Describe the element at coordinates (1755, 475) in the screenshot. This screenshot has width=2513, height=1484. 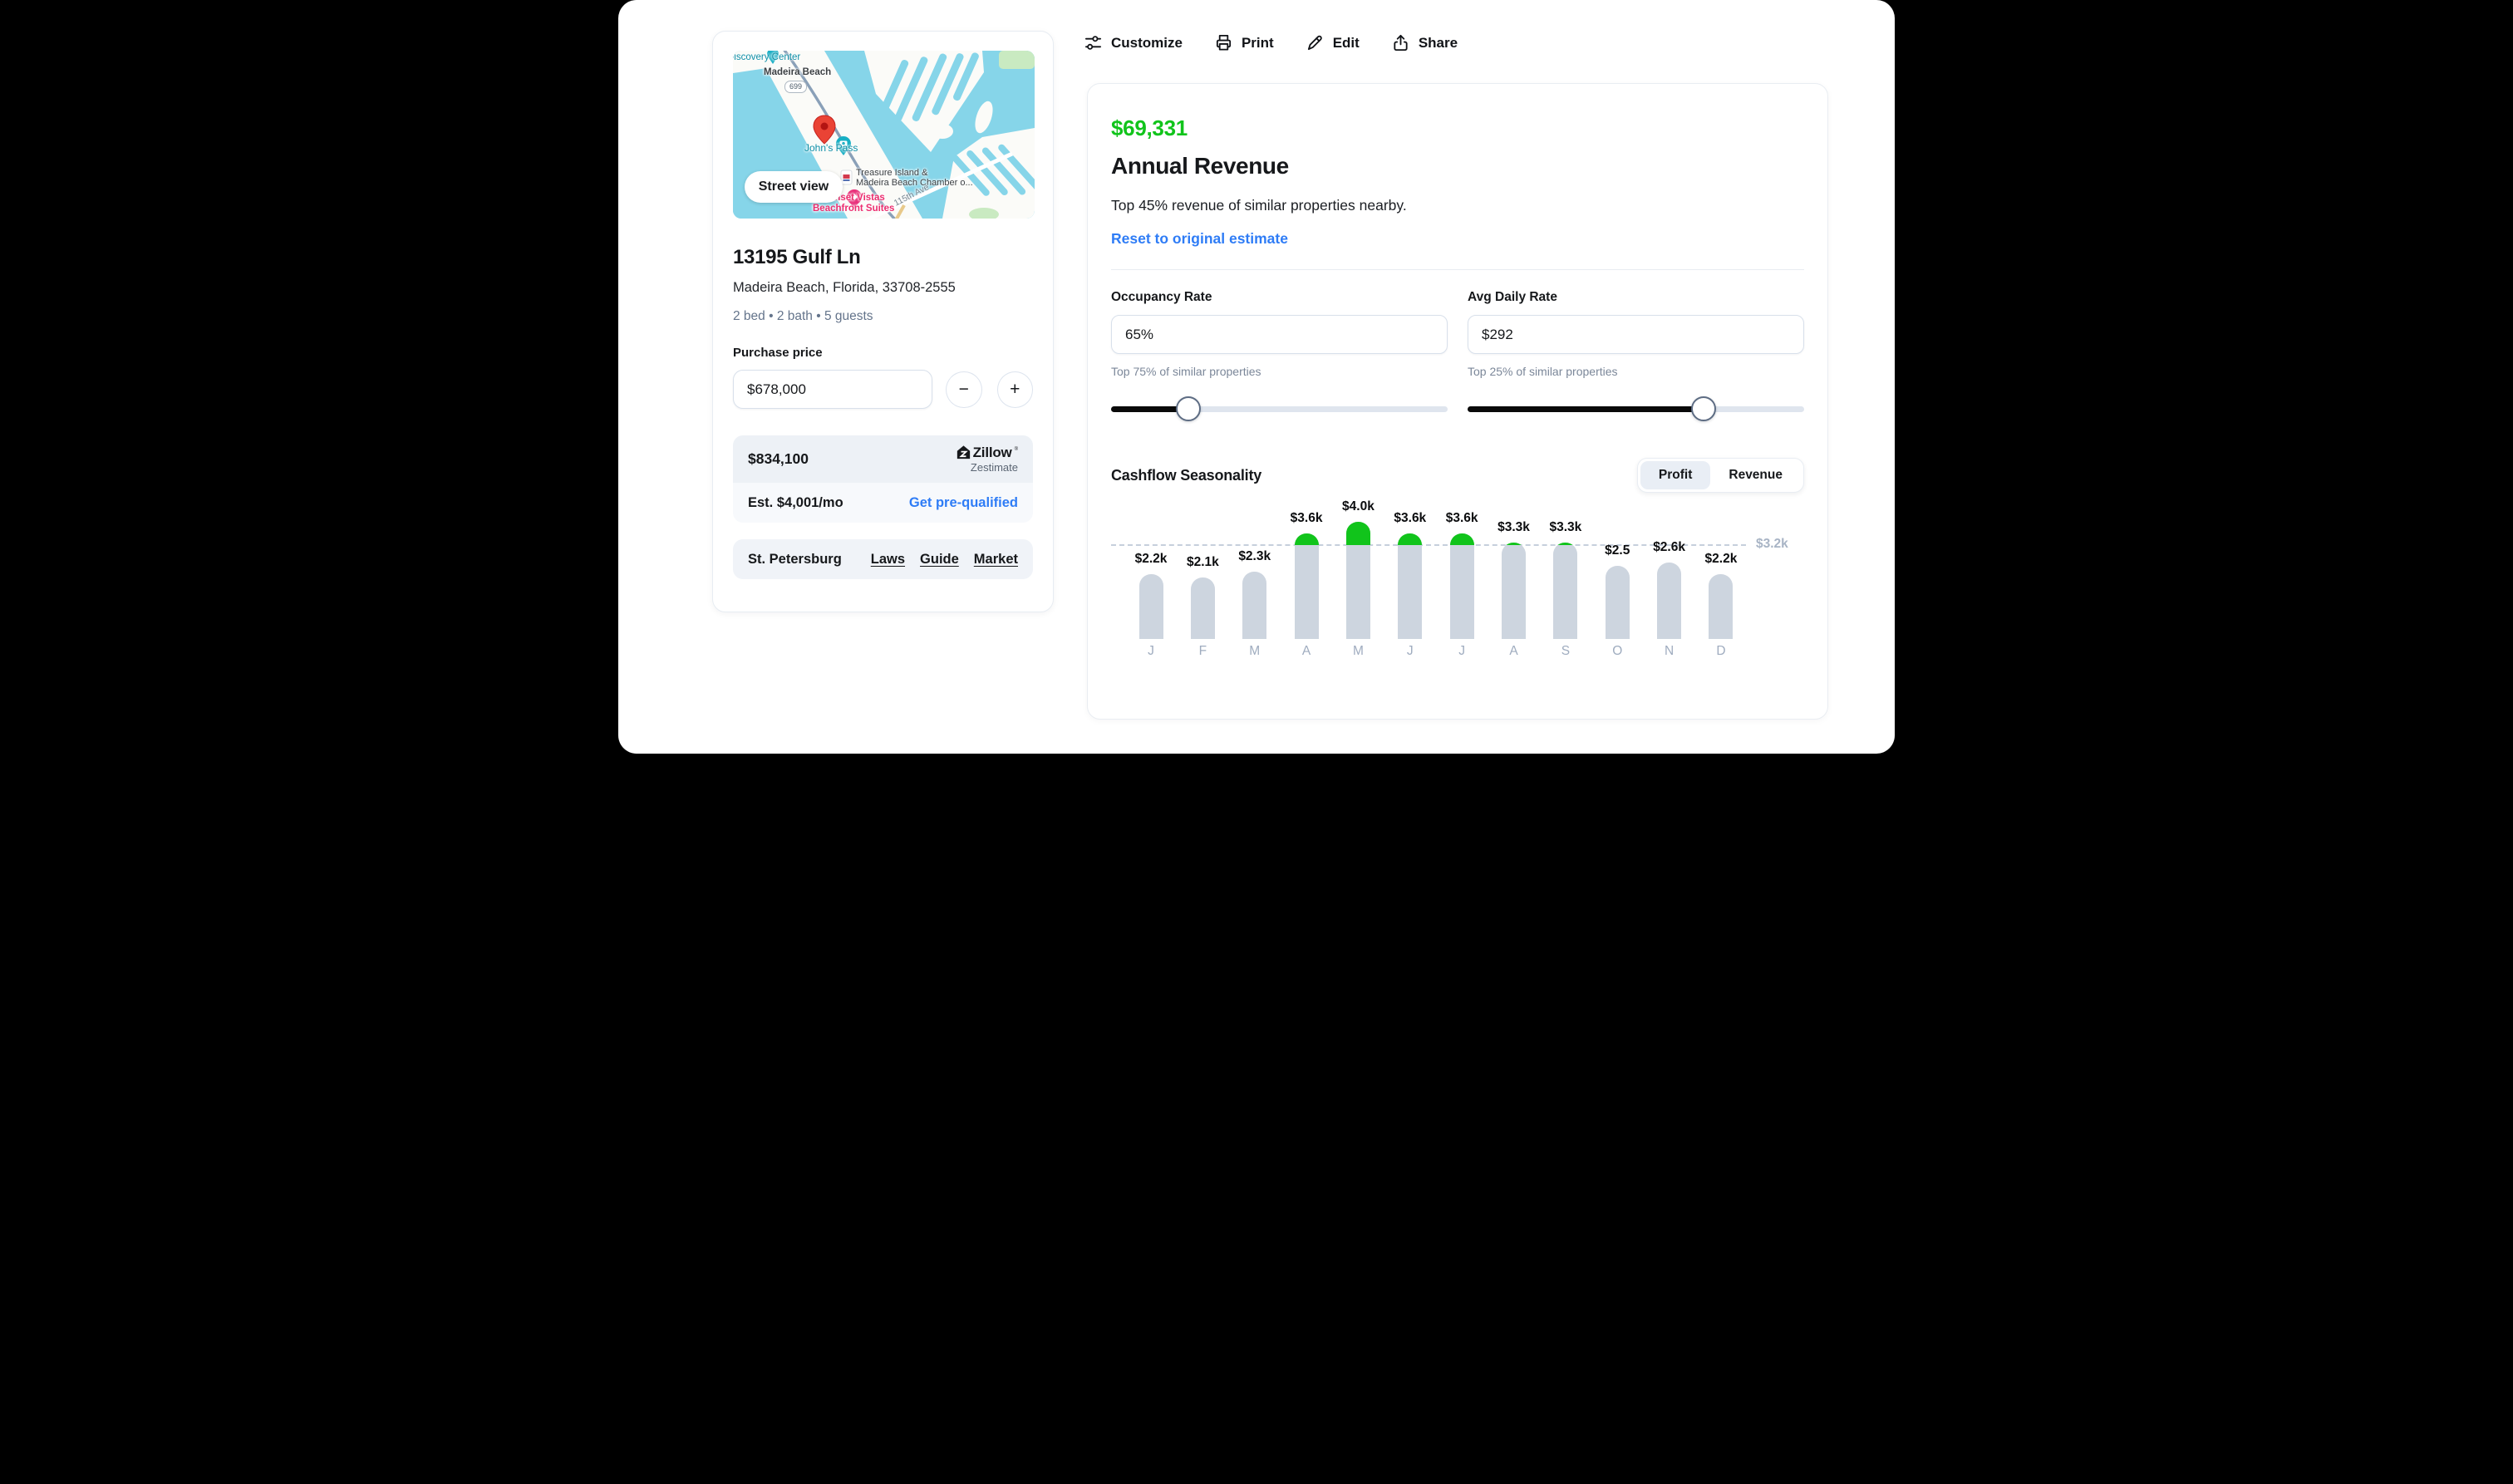
I see `toggle-revenue: Revenue` at that location.